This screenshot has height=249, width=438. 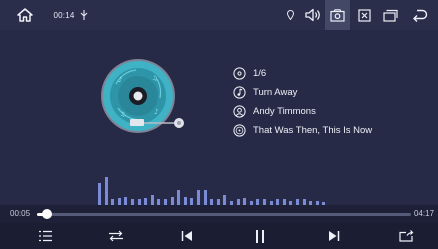 What do you see at coordinates (239, 92) in the screenshot?
I see `music-note-icon` at bounding box center [239, 92].